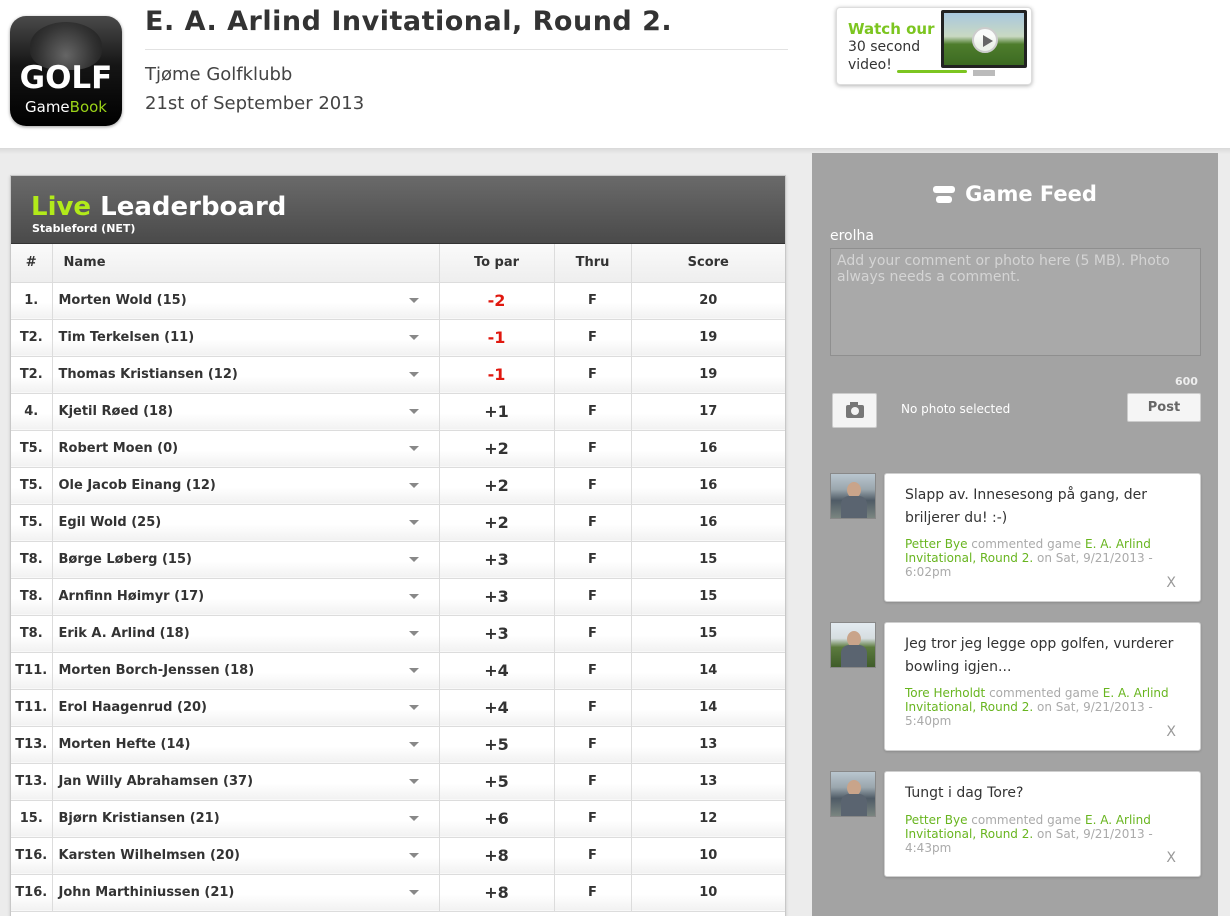  What do you see at coordinates (32, 856) in the screenshot?
I see `row-rank: T16.` at bounding box center [32, 856].